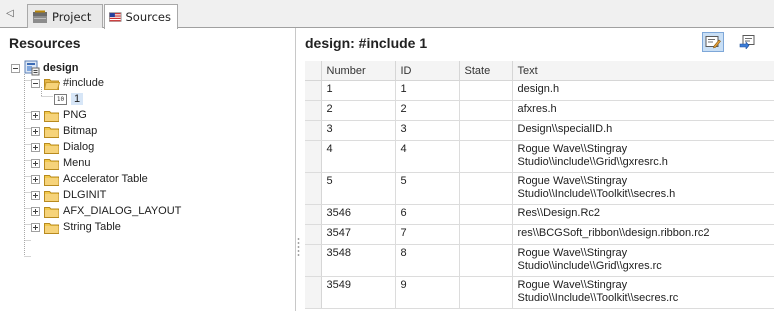 The image size is (774, 311). Describe the element at coordinates (45, 43) in the screenshot. I see `resources-title: Resources` at that location.